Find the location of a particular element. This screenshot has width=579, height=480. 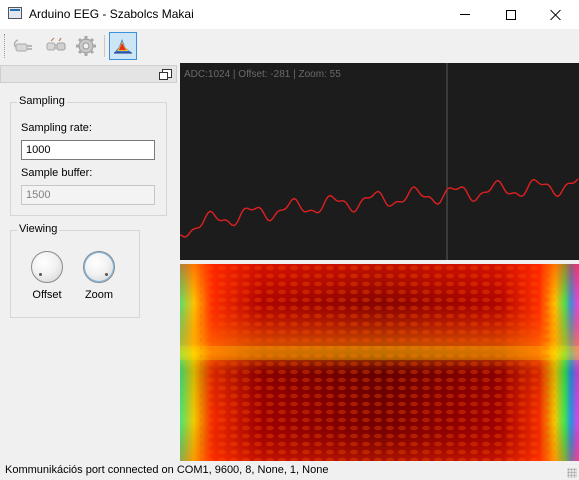

sampling-rate-label: Sampling rate: is located at coordinates (56, 128).